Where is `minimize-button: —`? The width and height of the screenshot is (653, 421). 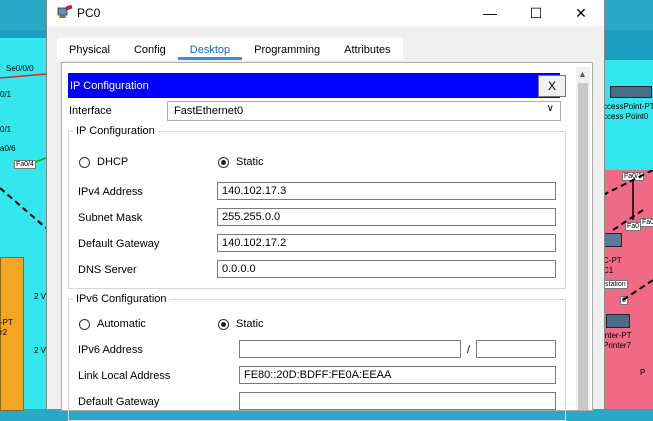
minimize-button: — is located at coordinates (490, 13).